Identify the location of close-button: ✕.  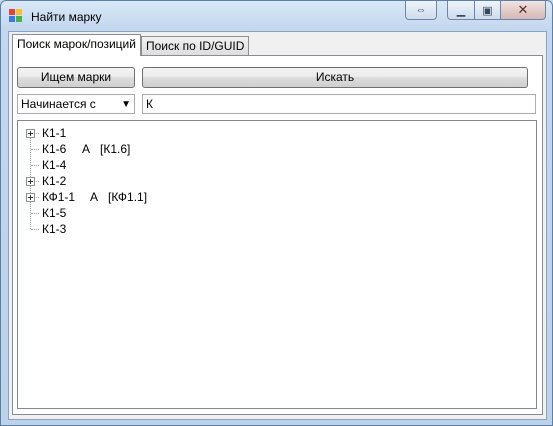
(523, 10).